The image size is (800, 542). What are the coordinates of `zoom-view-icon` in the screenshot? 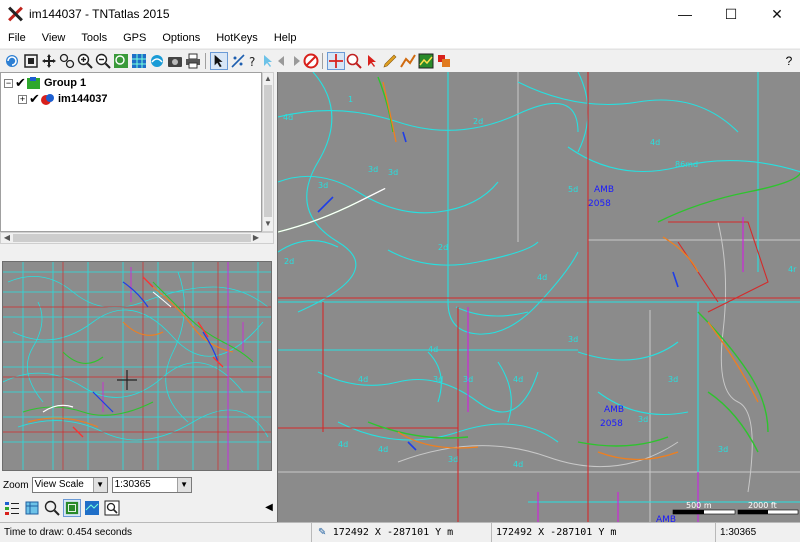 It's located at (112, 508).